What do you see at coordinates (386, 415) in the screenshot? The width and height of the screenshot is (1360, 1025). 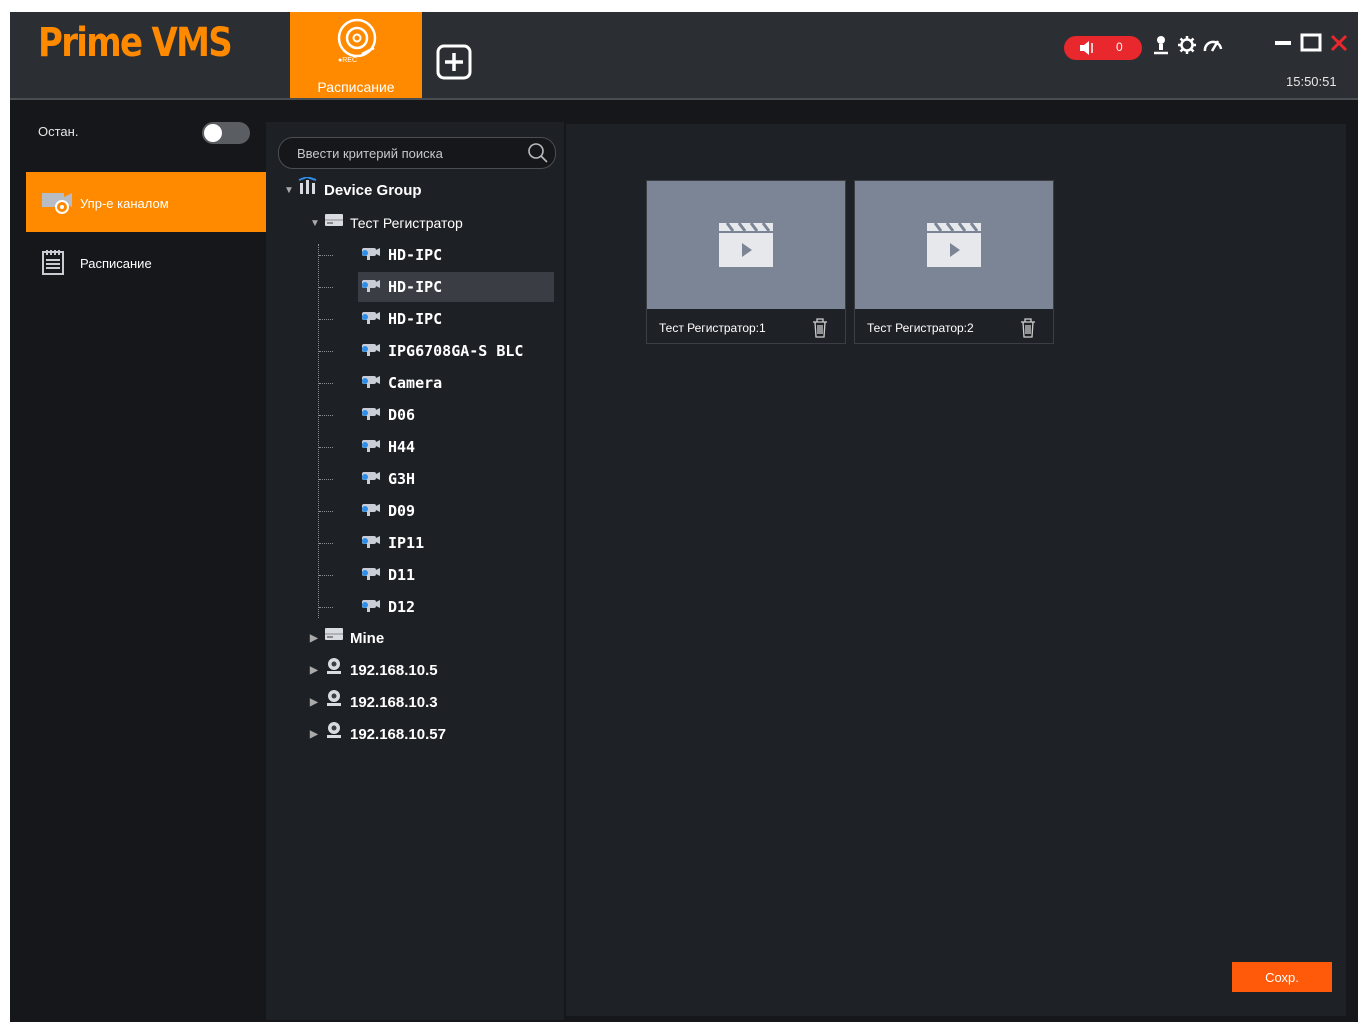 I see `tree-item-channel: D06` at bounding box center [386, 415].